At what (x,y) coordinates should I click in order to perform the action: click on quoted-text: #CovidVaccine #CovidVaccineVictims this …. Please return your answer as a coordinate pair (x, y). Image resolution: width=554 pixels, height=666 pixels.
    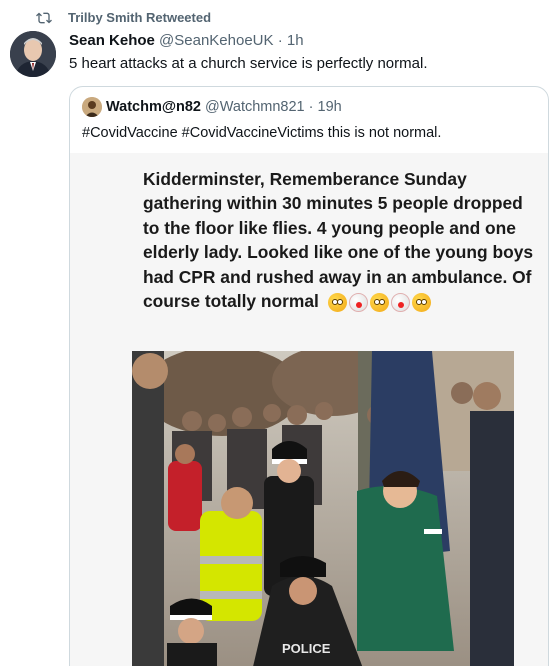
    Looking at the image, I should click on (262, 133).